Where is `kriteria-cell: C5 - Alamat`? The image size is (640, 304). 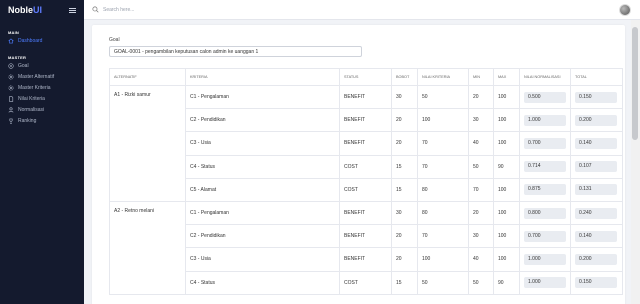
kriteria-cell: C5 - Alamat is located at coordinates (262, 189).